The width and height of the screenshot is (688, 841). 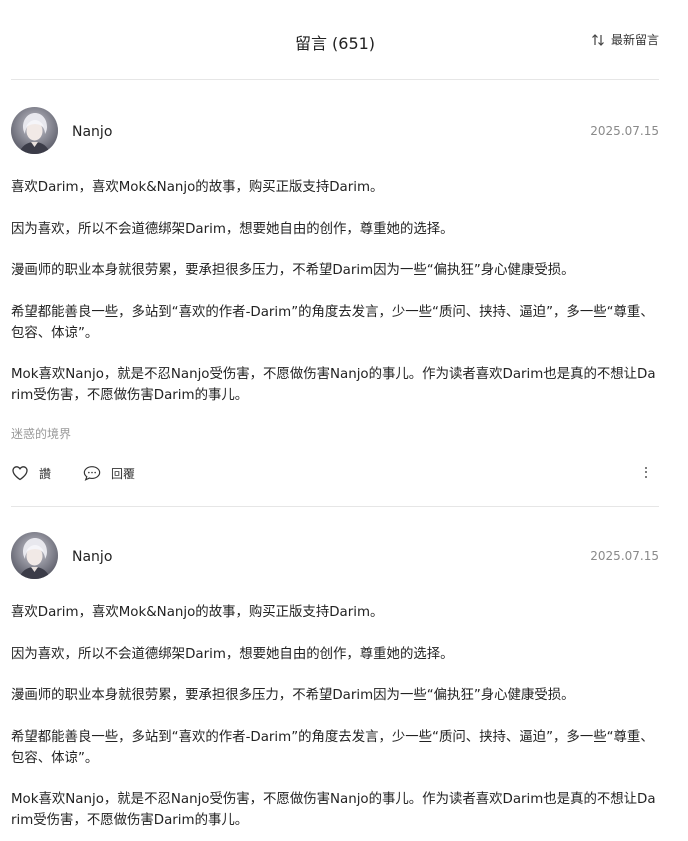 I want to click on comments-header: 留言 (651) 最新留言, so click(x=335, y=40).